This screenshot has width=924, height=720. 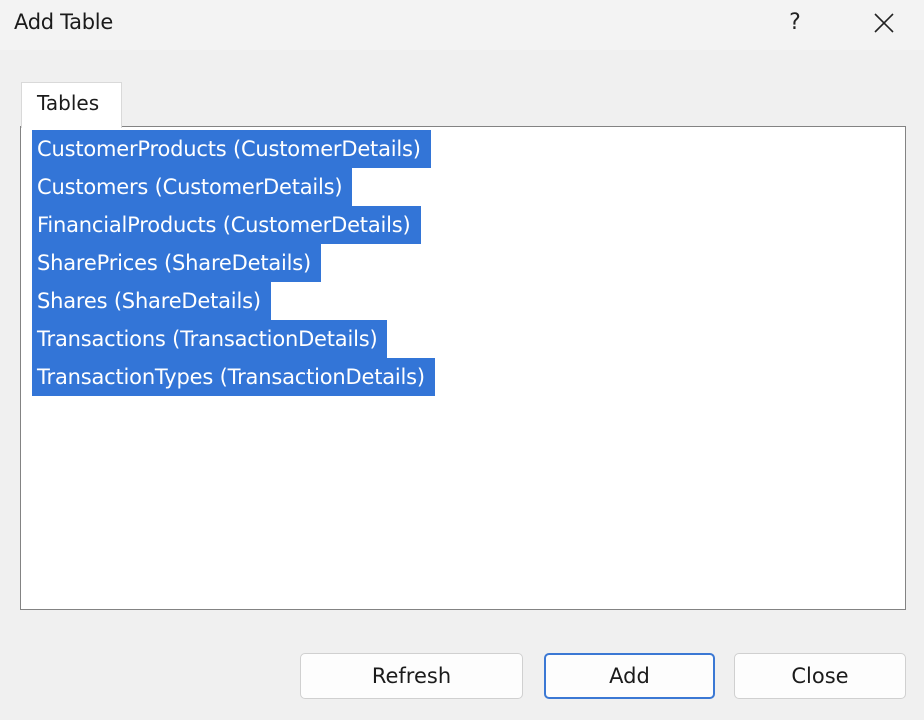 I want to click on tab-tables: Tables, so click(x=71, y=105).